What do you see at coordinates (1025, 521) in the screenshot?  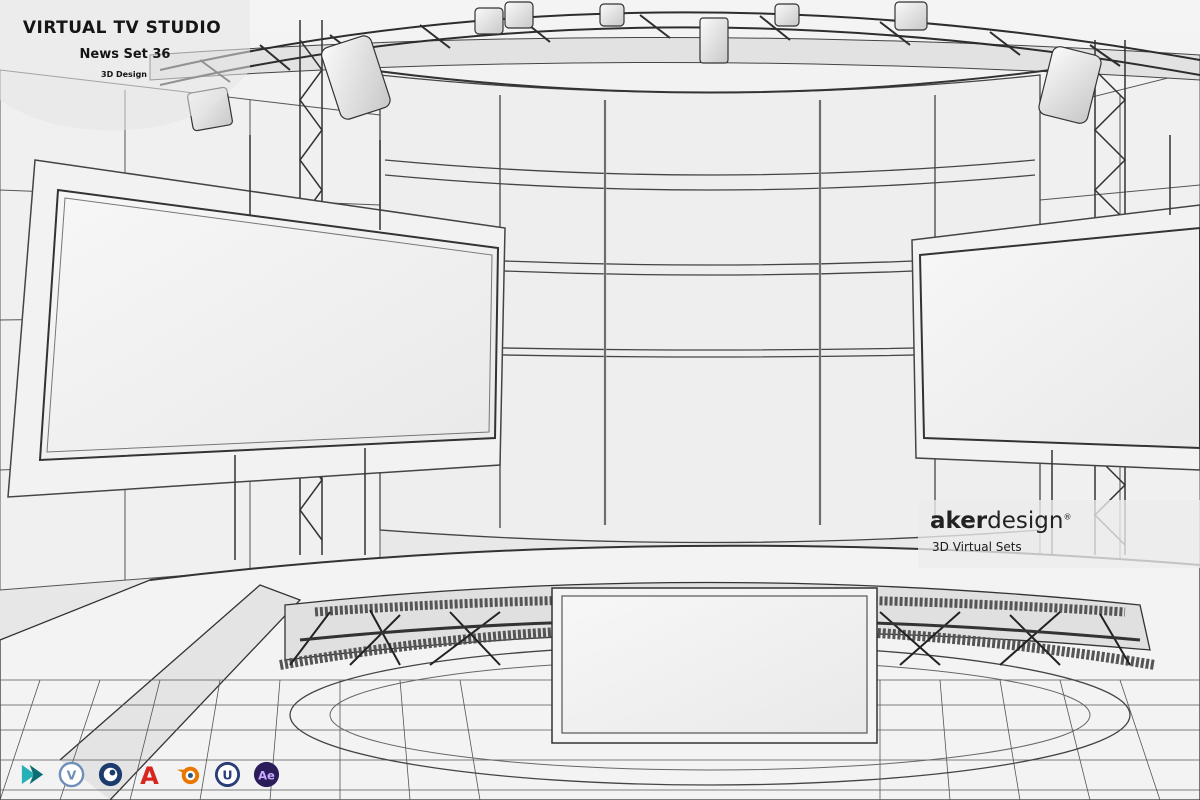 I see `brand-name-light: design` at bounding box center [1025, 521].